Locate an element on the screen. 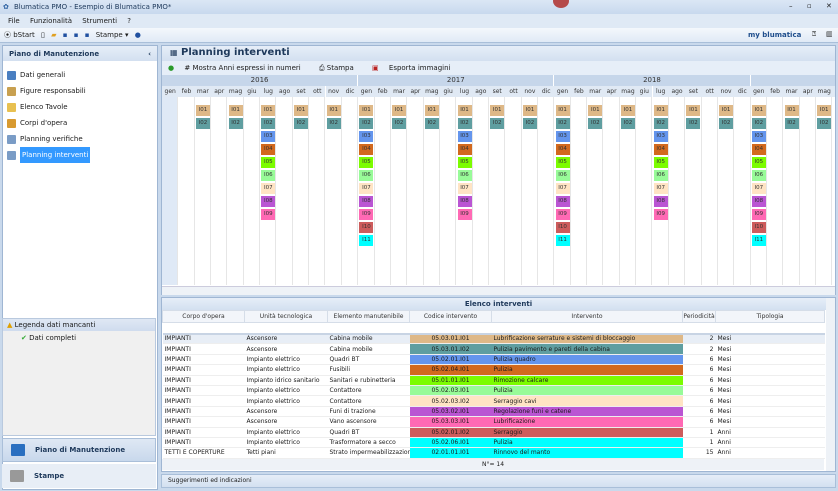 This screenshot has width=838, height=491. vertical-scrollbar is located at coordinates (830, 384).